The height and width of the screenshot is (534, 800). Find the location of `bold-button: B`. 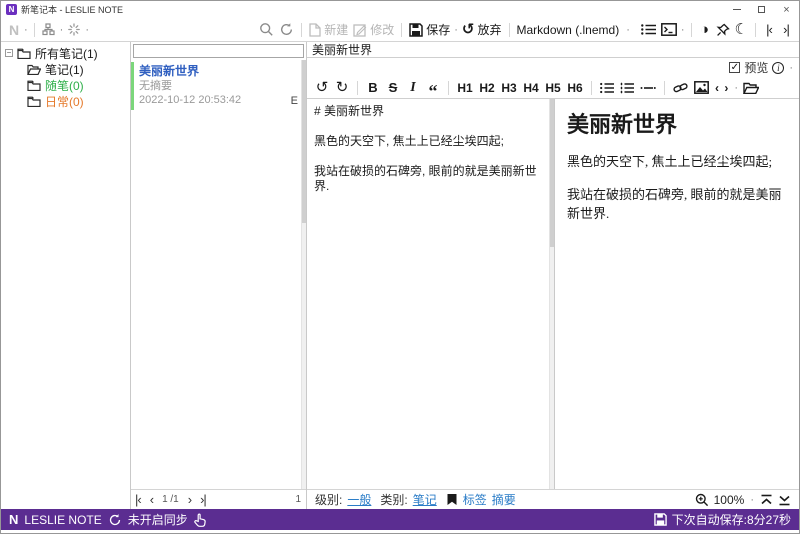

bold-button: B is located at coordinates (373, 88).